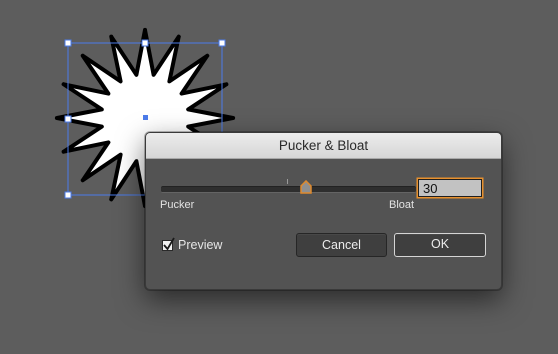 The image size is (558, 354). I want to click on preview-checkbox-group: Preview, so click(192, 245).